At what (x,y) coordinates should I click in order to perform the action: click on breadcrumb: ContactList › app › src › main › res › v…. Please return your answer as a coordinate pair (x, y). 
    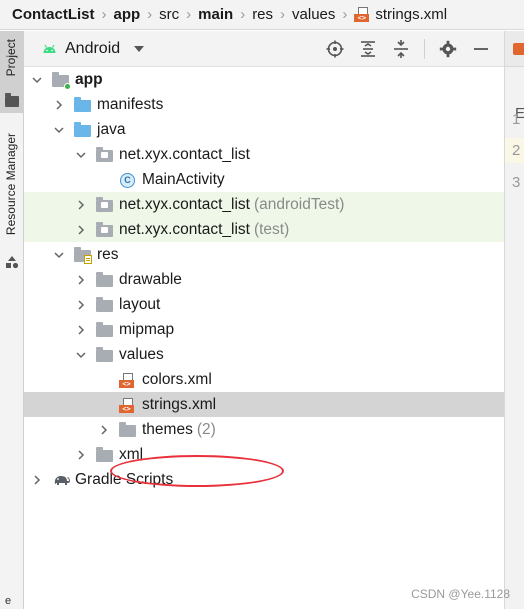
    Looking at the image, I should click on (262, 15).